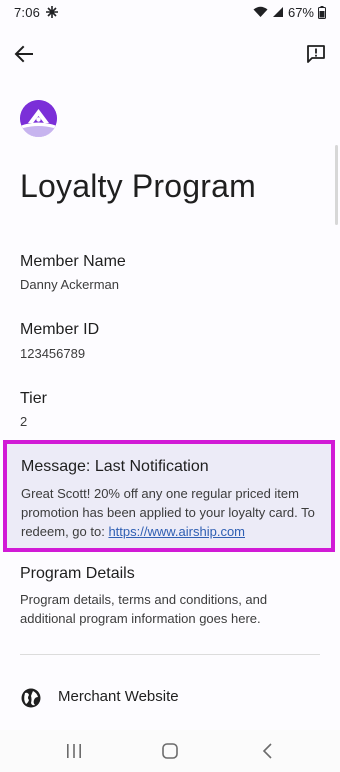 The height and width of the screenshot is (772, 340). Describe the element at coordinates (33, 398) in the screenshot. I see `tier-label: Tier` at that location.